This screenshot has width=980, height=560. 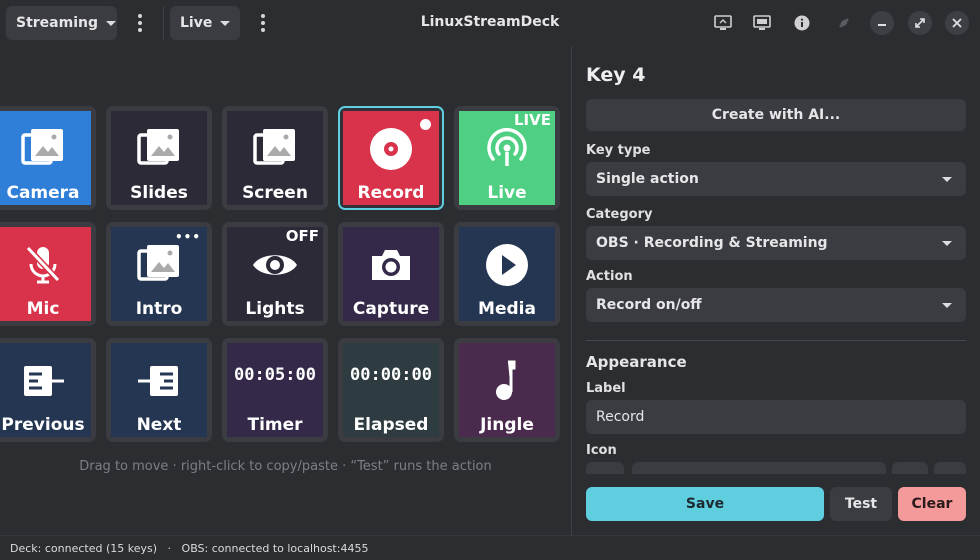 I want to click on title-bar: Streaming Live LinuxStreamDeck, so click(x=490, y=23).